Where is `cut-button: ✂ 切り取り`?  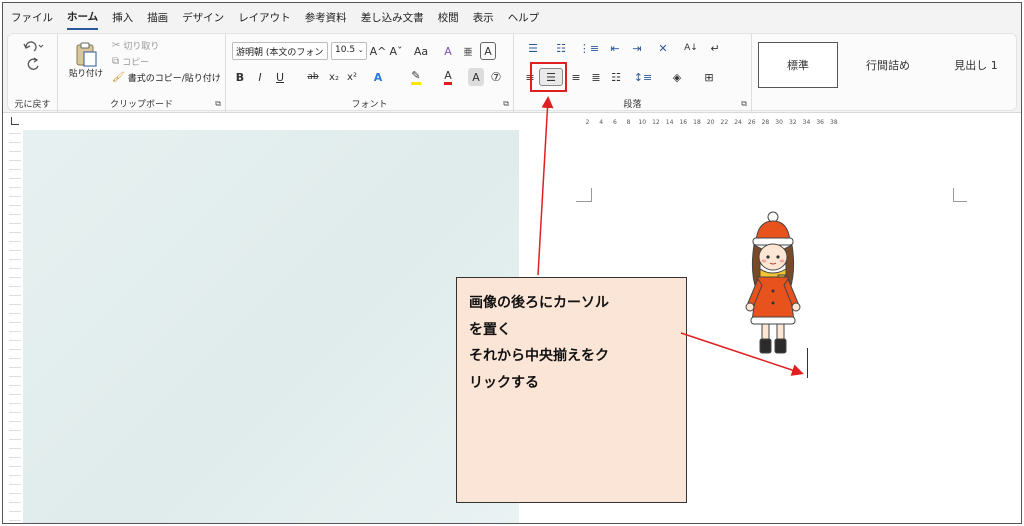 cut-button: ✂ 切り取り is located at coordinates (152, 45).